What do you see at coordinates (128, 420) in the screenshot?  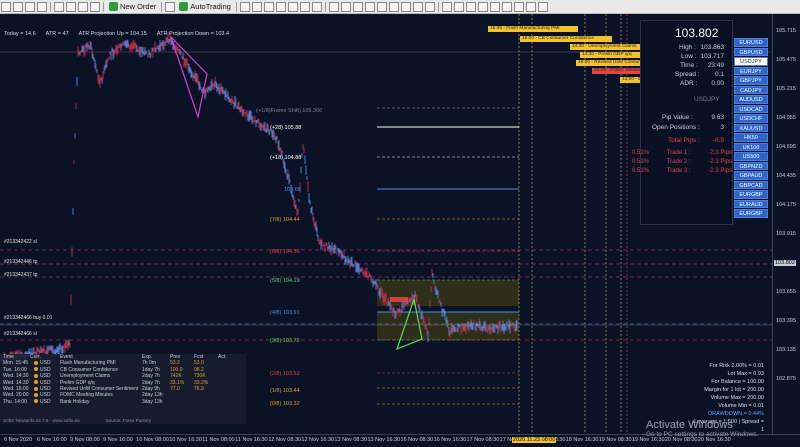 I see `calendar-source: Source: Forex Factory` at bounding box center [128, 420].